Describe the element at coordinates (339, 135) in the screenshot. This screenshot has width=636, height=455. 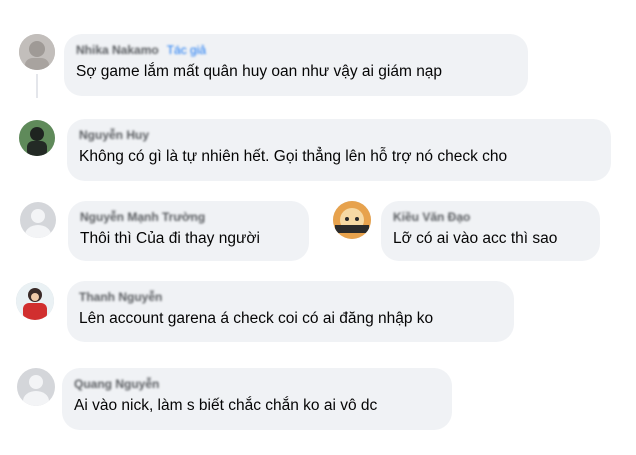
I see `comment-author: Nguyễn Huy` at that location.